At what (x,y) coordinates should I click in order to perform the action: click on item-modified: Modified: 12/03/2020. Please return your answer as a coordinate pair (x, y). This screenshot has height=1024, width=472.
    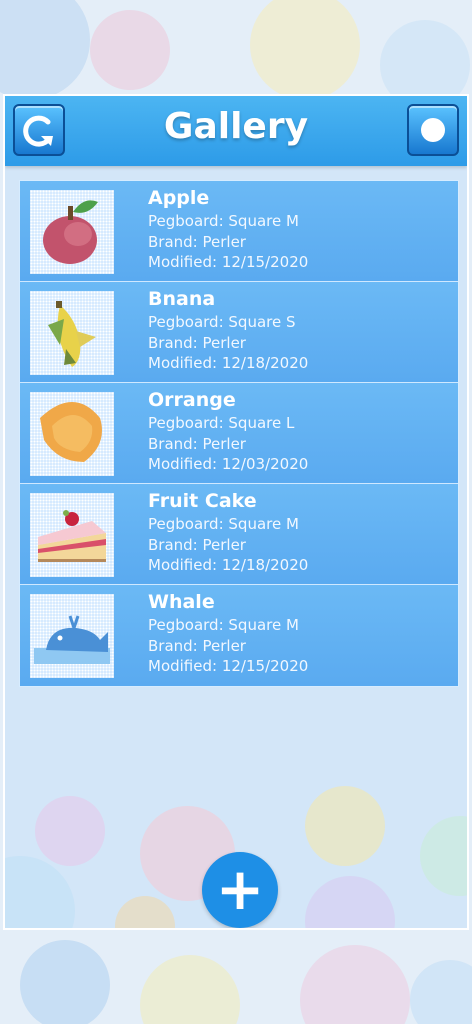
    Looking at the image, I should click on (228, 464).